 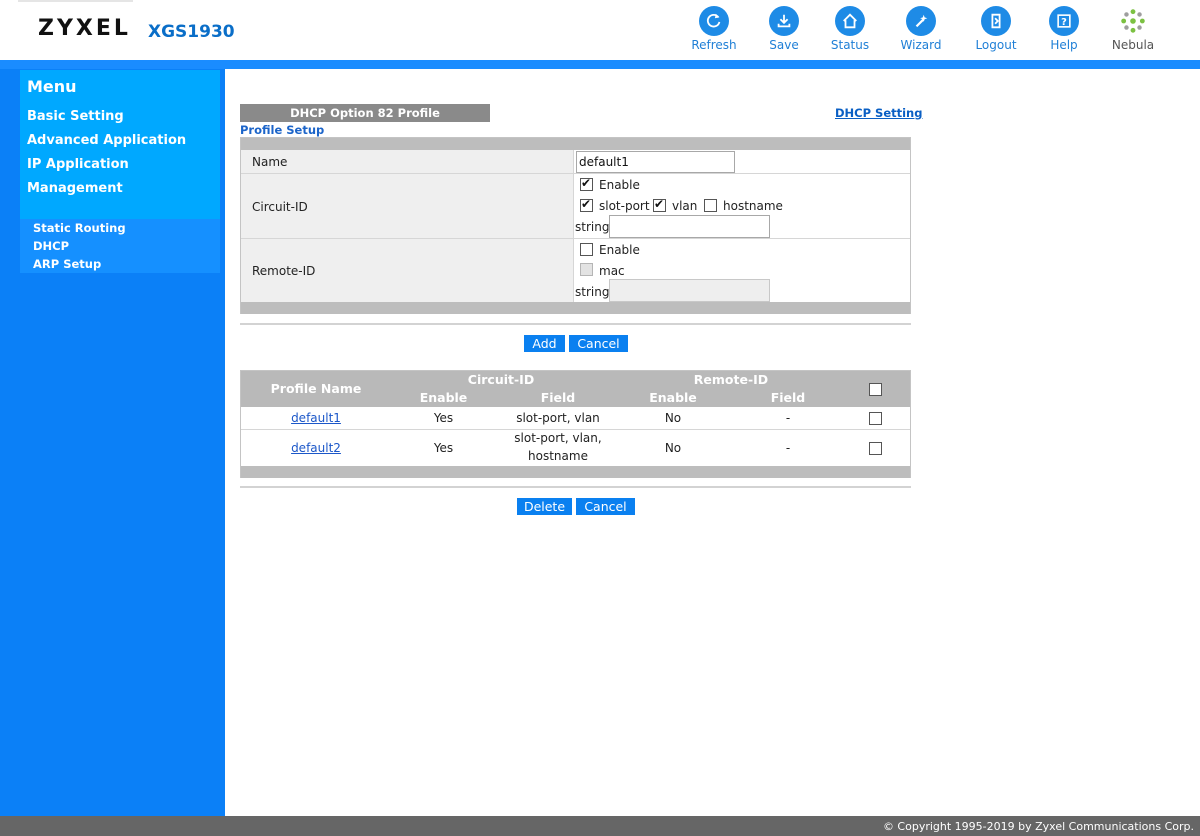 What do you see at coordinates (443, 448) in the screenshot?
I see `row2-circuit-enable: Yes` at bounding box center [443, 448].